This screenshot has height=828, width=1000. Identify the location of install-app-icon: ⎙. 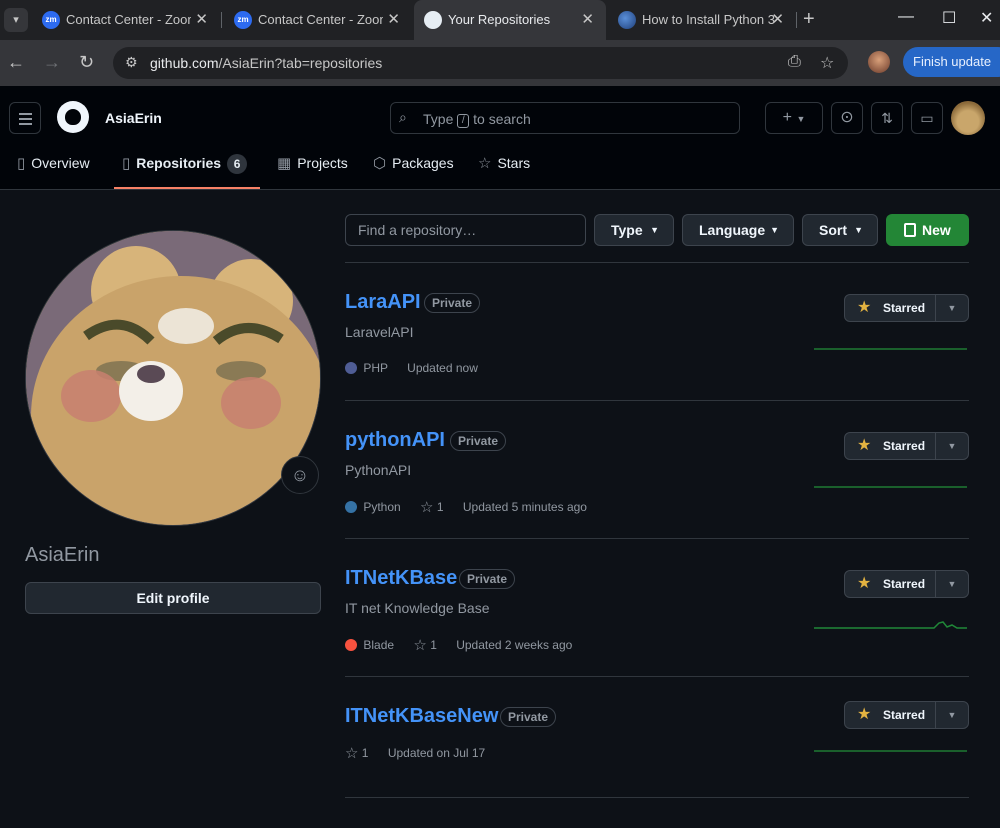
(794, 62).